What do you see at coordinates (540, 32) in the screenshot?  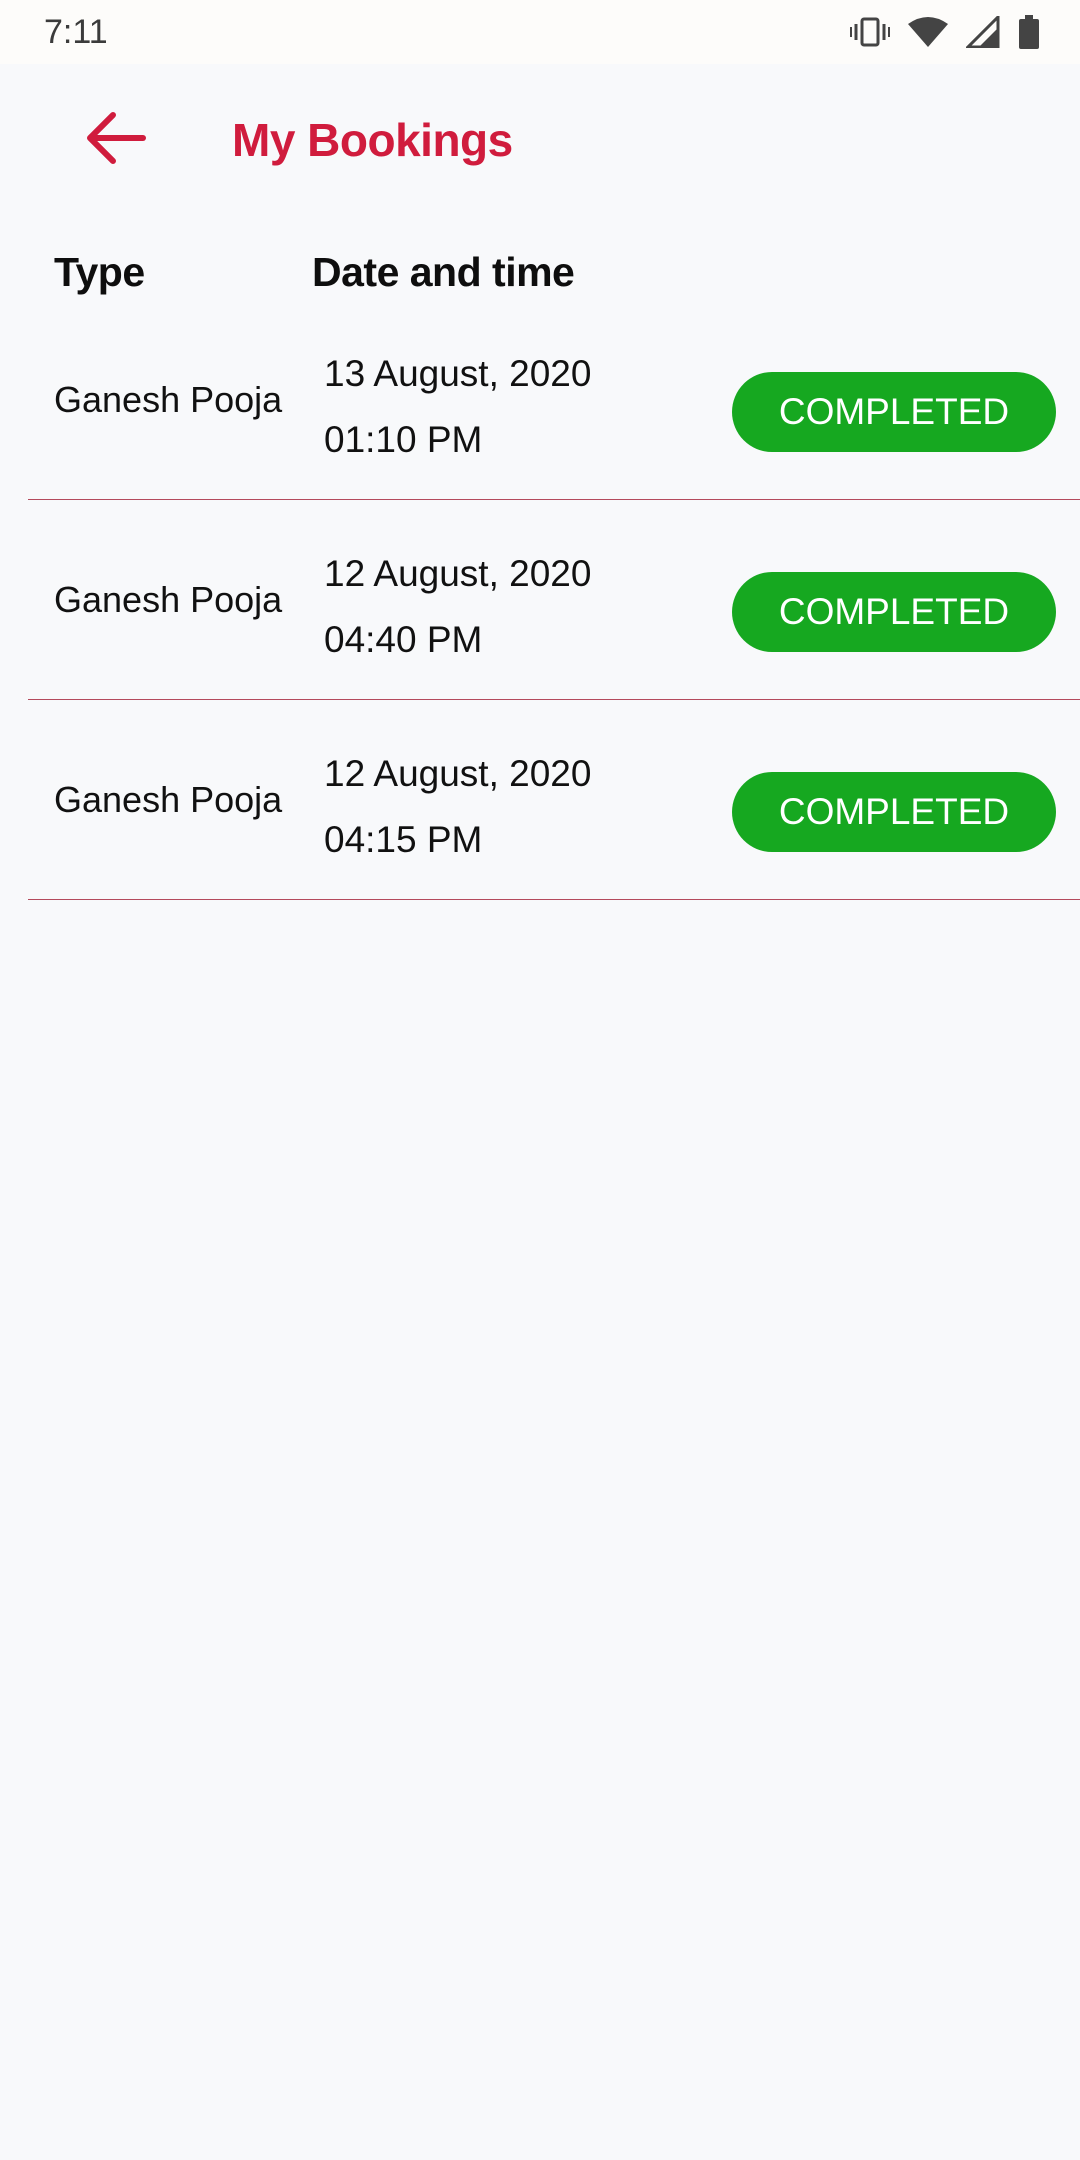 I see `status-bar: 7:11` at bounding box center [540, 32].